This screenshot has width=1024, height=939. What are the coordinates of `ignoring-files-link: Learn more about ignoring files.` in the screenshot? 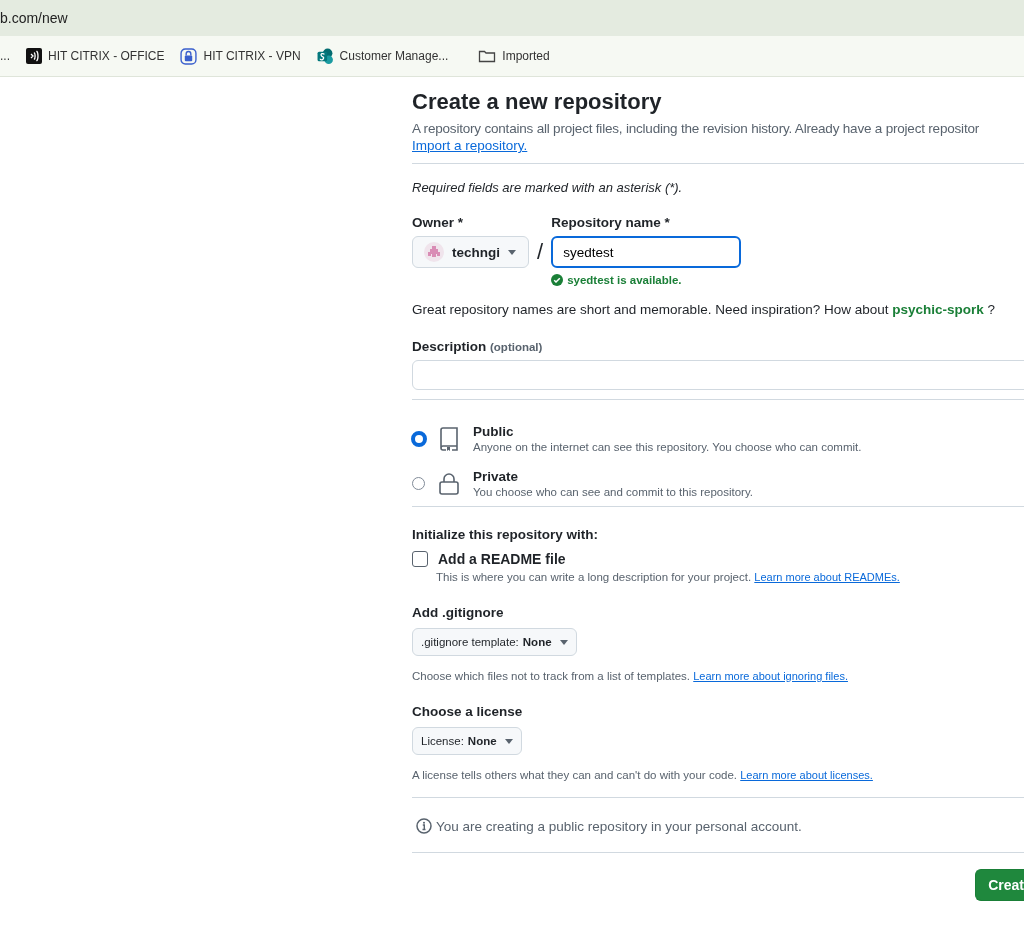 It's located at (770, 676).